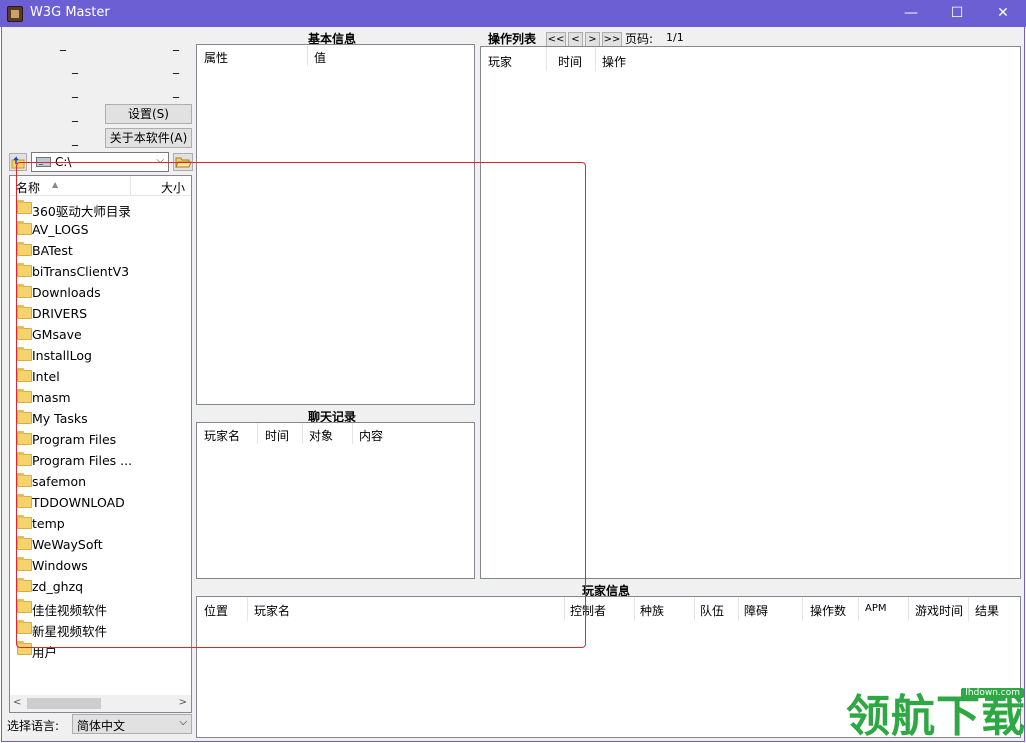 The height and width of the screenshot is (743, 1026). I want to click on basic-info-panel: 属性 值, so click(335, 224).